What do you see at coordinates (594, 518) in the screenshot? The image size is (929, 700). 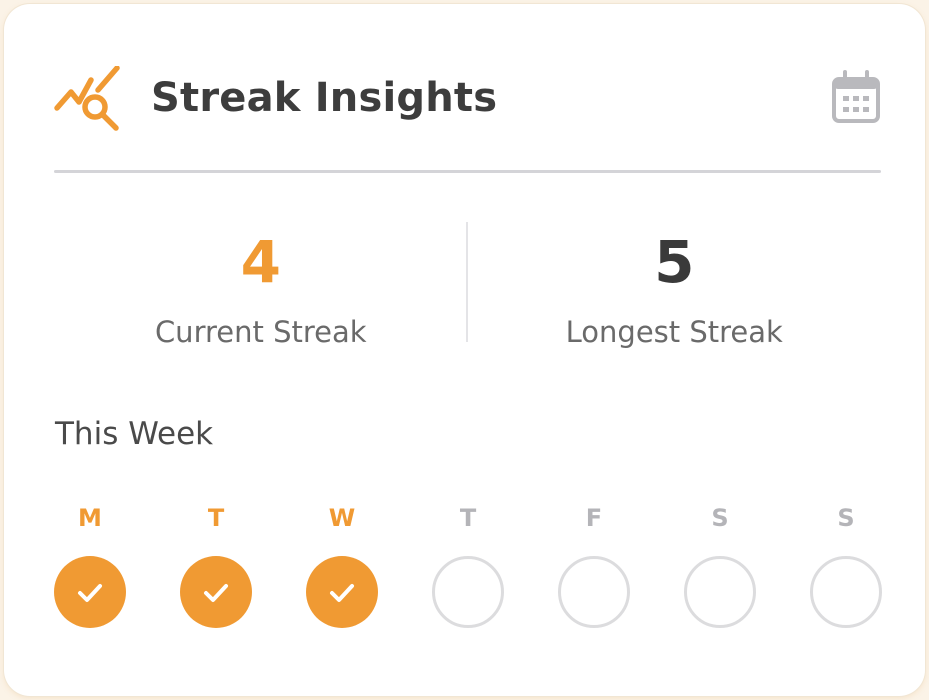 I see `day-letter: F` at bounding box center [594, 518].